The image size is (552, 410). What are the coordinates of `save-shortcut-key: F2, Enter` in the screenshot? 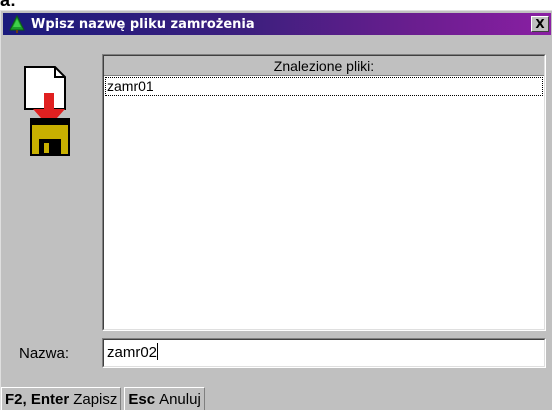 It's located at (37, 399).